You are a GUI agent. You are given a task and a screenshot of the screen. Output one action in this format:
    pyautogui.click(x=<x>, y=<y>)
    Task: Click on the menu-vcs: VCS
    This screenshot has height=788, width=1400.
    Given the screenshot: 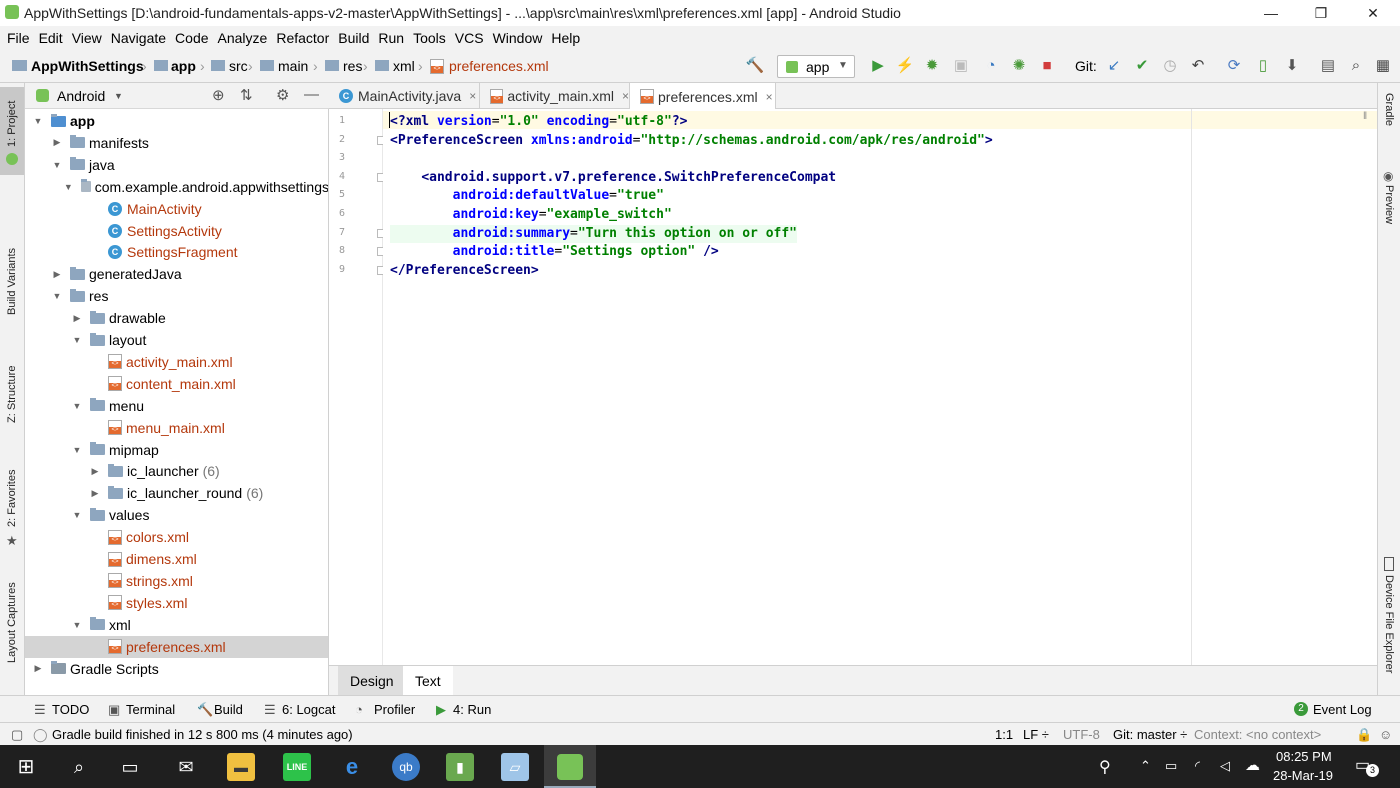 What is the action you would take?
    pyautogui.click(x=469, y=38)
    